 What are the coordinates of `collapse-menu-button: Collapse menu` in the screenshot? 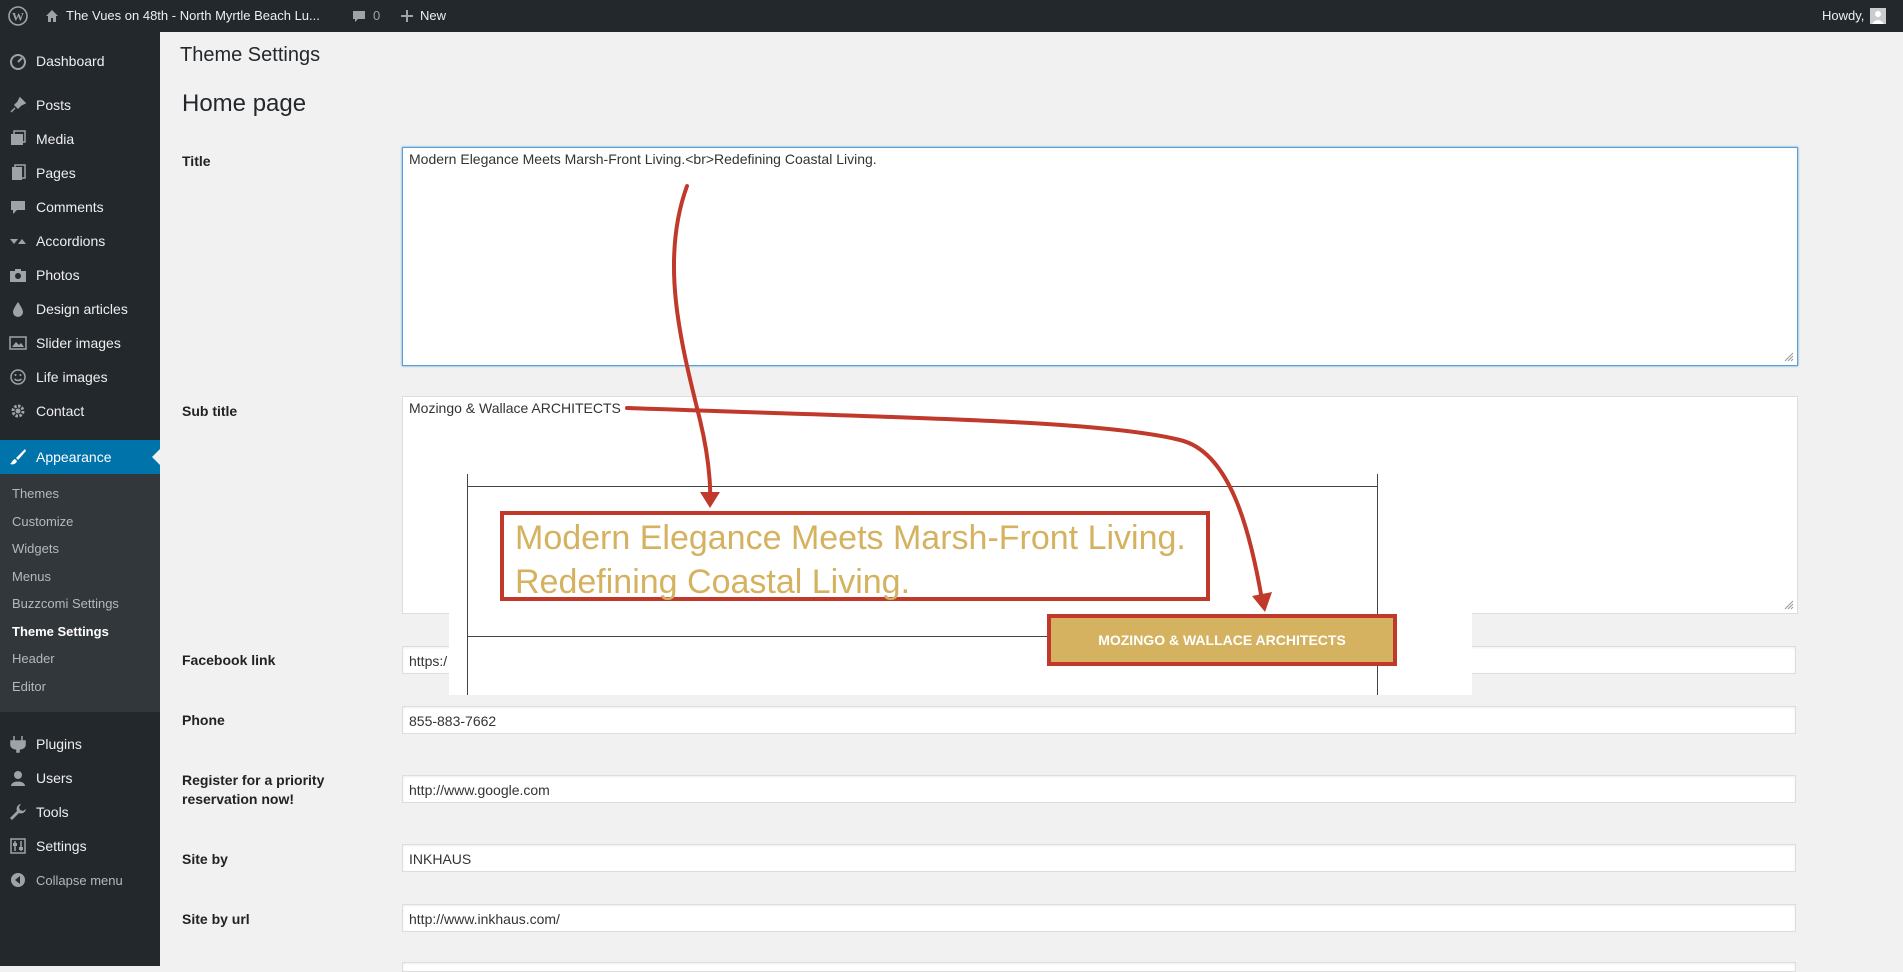 It's located at (80, 880).